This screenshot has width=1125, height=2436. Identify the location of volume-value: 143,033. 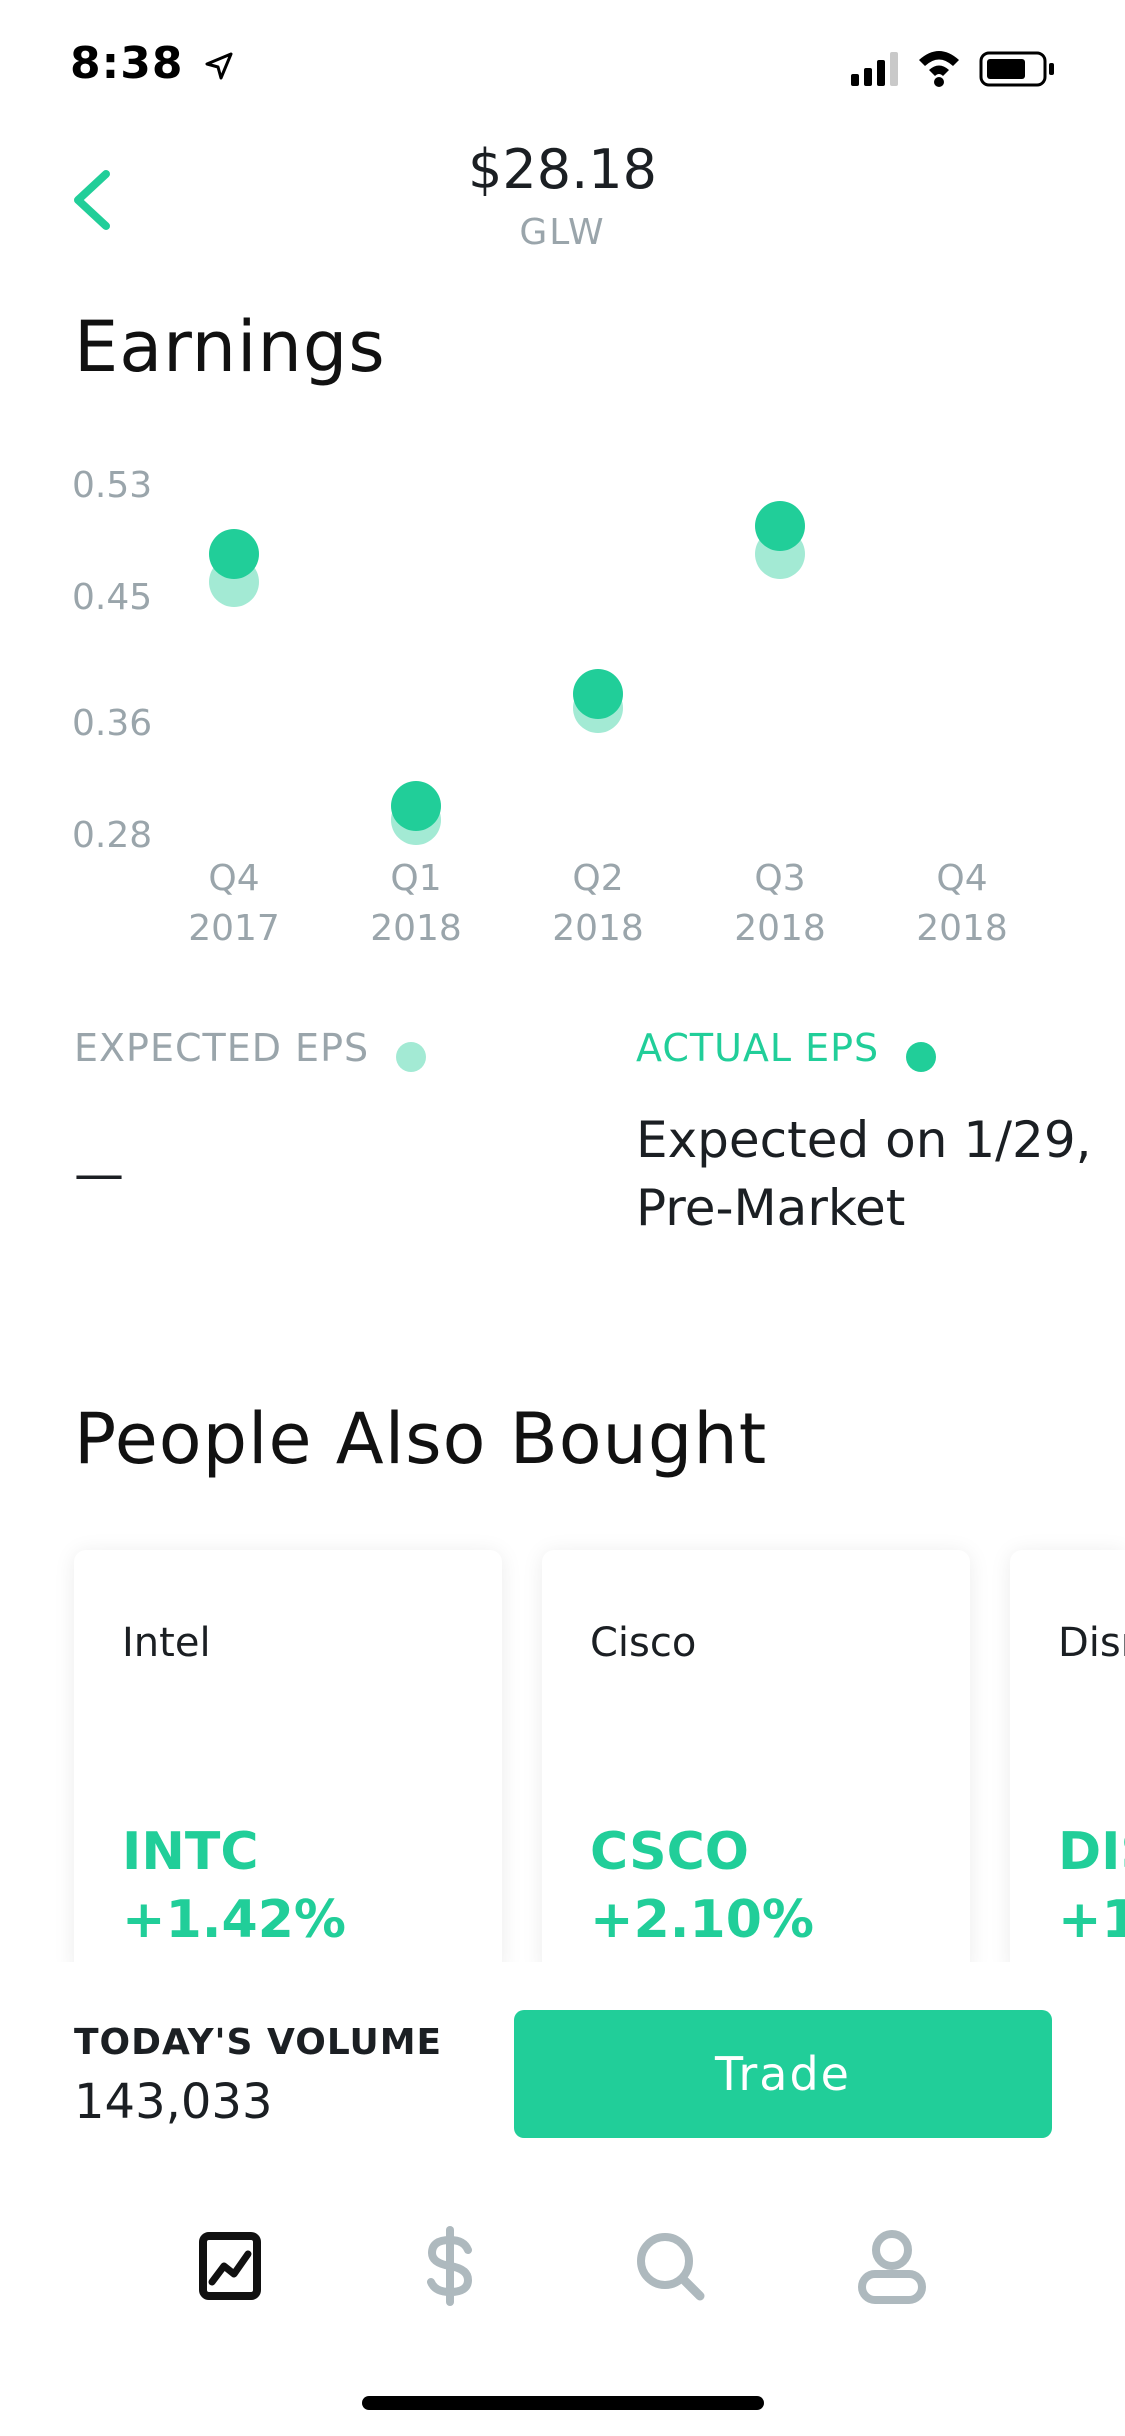
(173, 2102).